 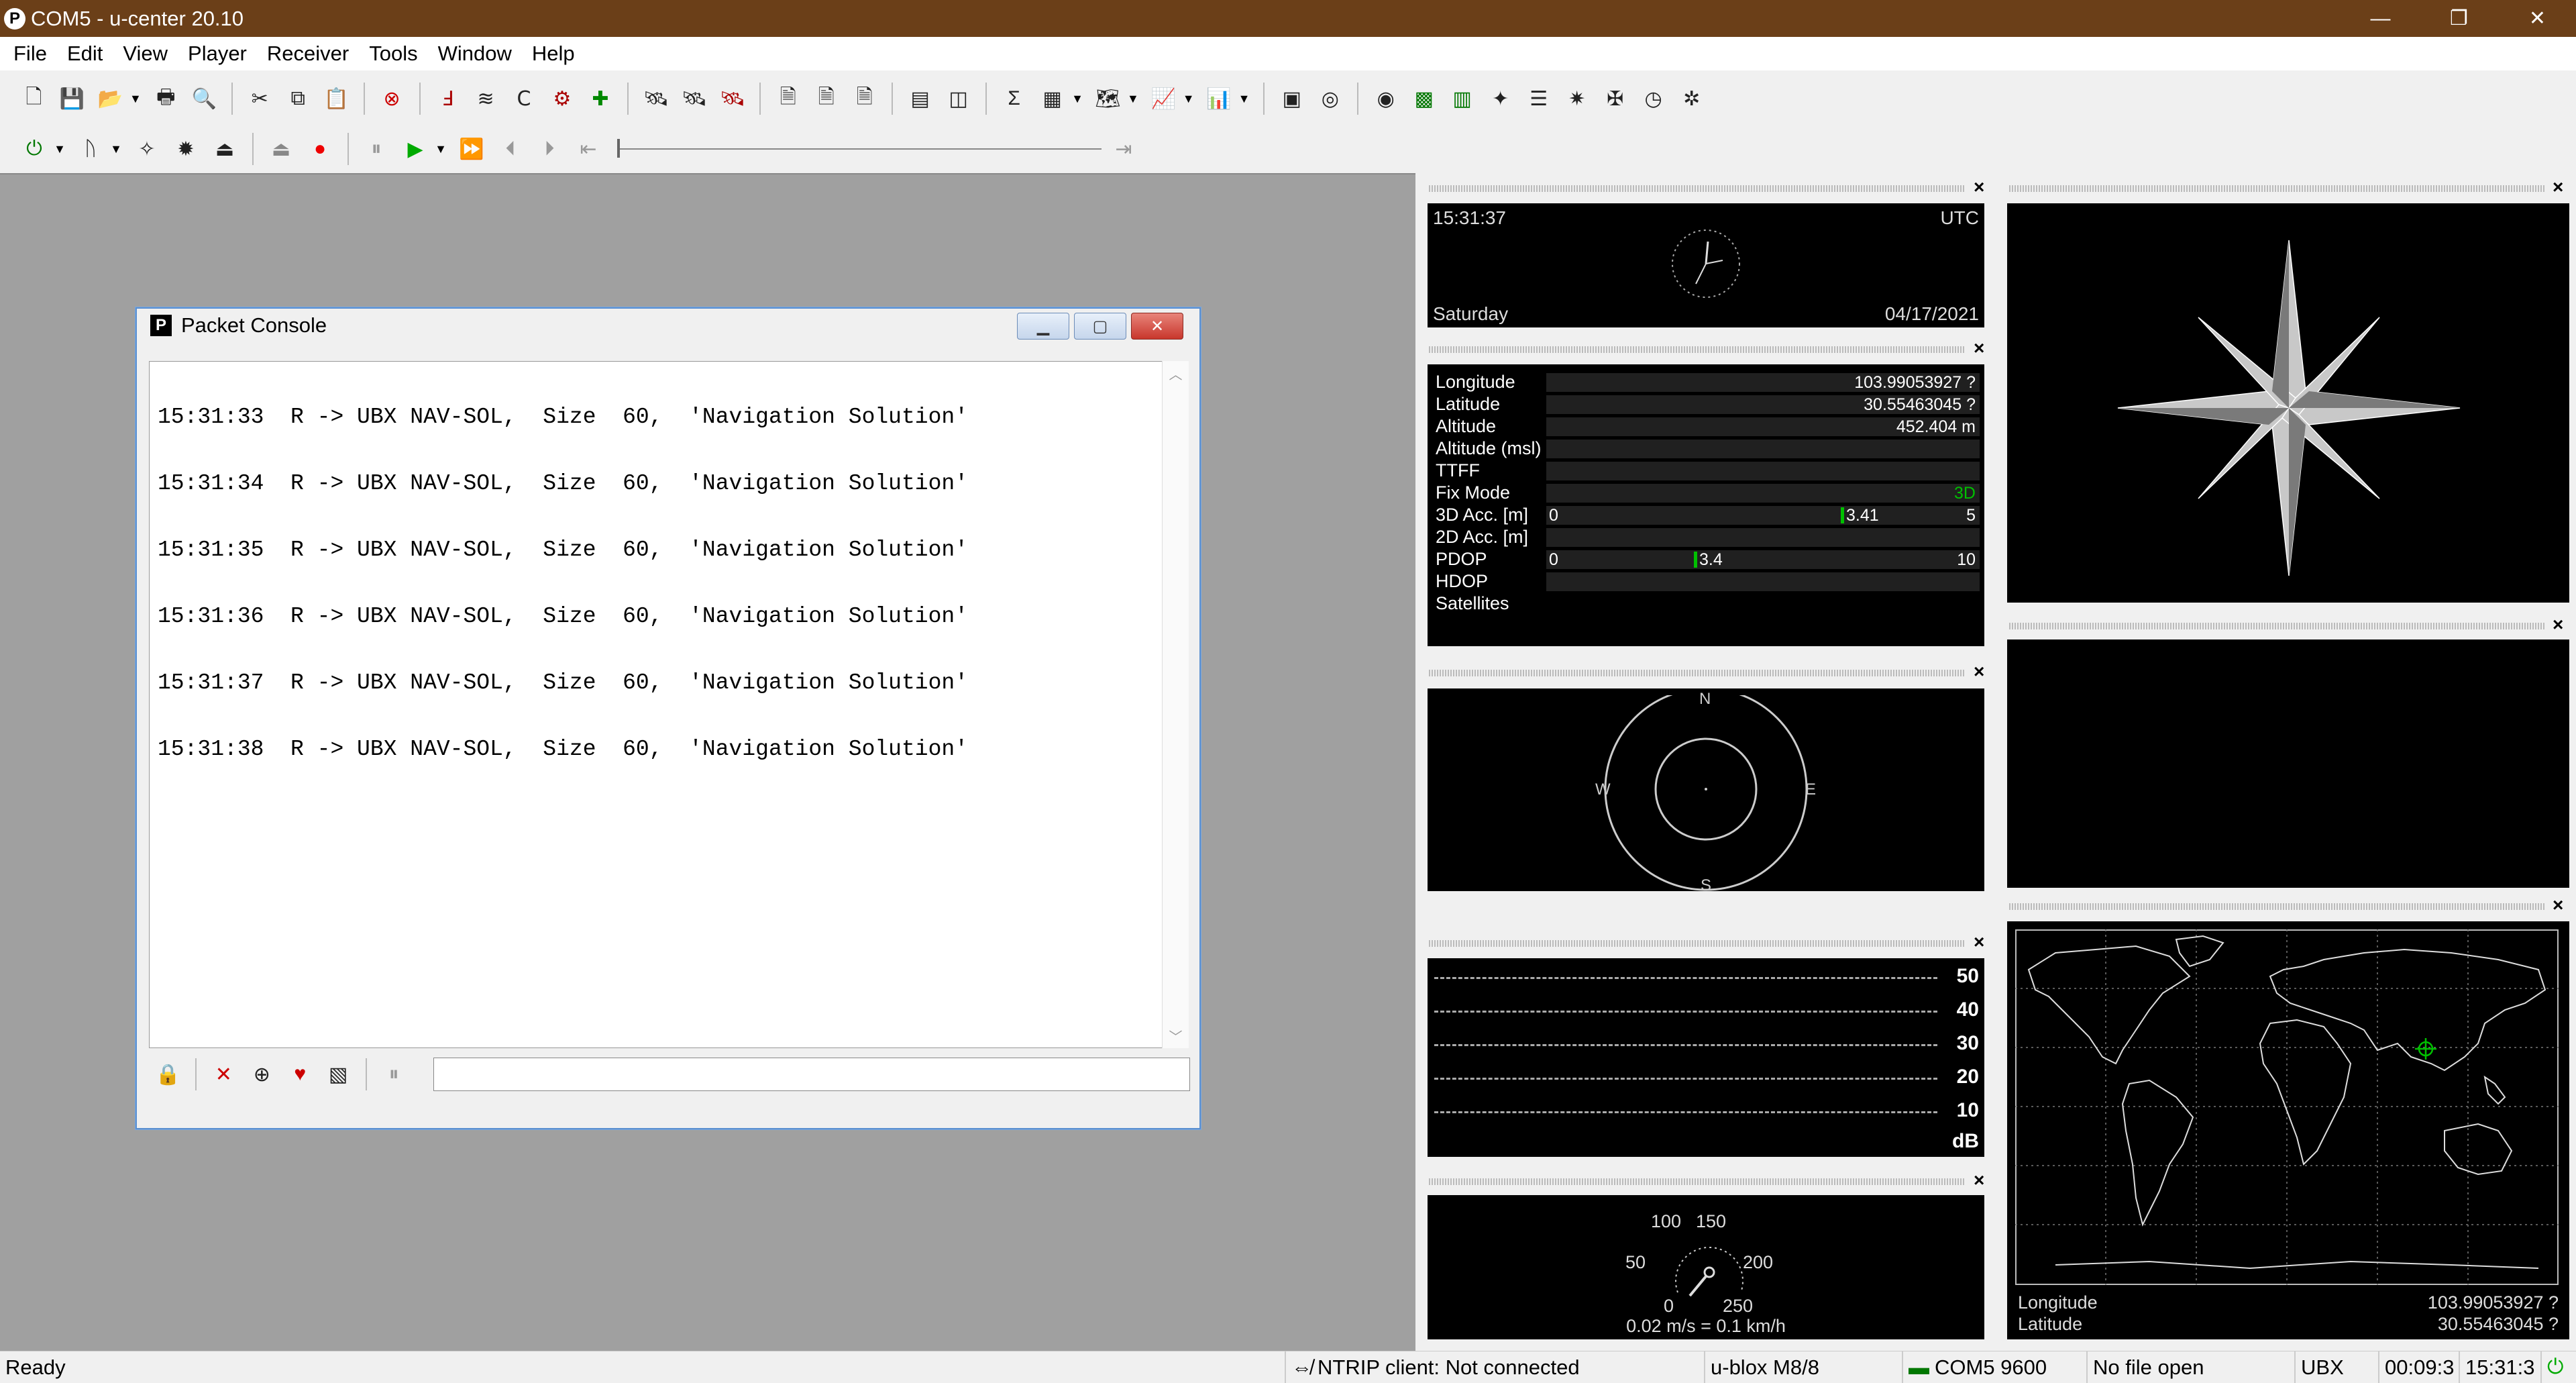 What do you see at coordinates (300, 1074) in the screenshot?
I see `favorite-icon: ♥` at bounding box center [300, 1074].